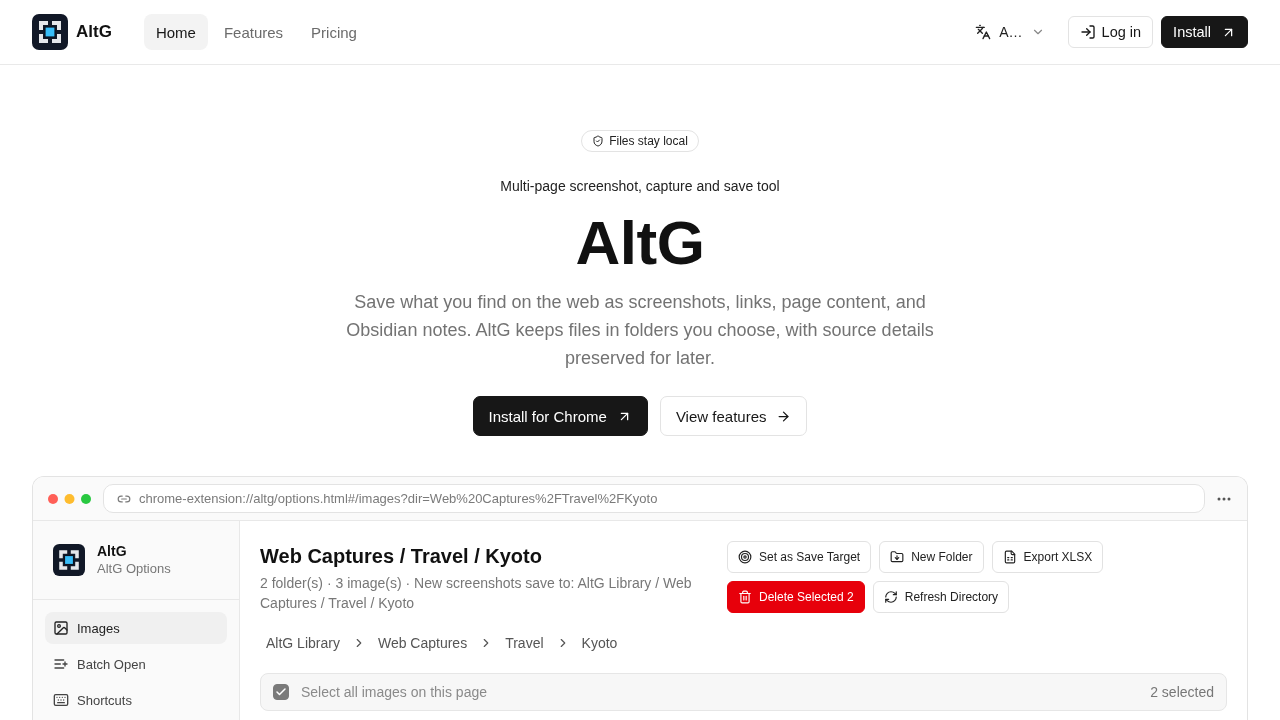 The height and width of the screenshot is (720, 1280). Describe the element at coordinates (175, 32) in the screenshot. I see `nav-link: Home` at that location.